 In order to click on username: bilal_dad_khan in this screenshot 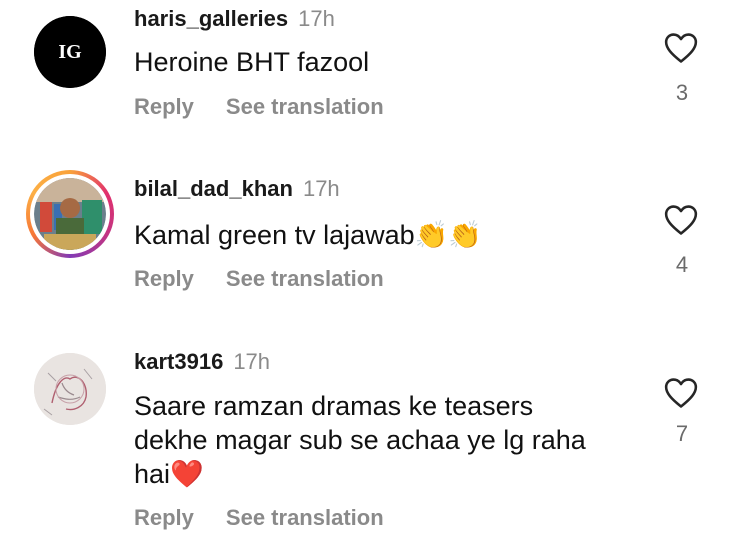, I will do `click(213, 188)`.